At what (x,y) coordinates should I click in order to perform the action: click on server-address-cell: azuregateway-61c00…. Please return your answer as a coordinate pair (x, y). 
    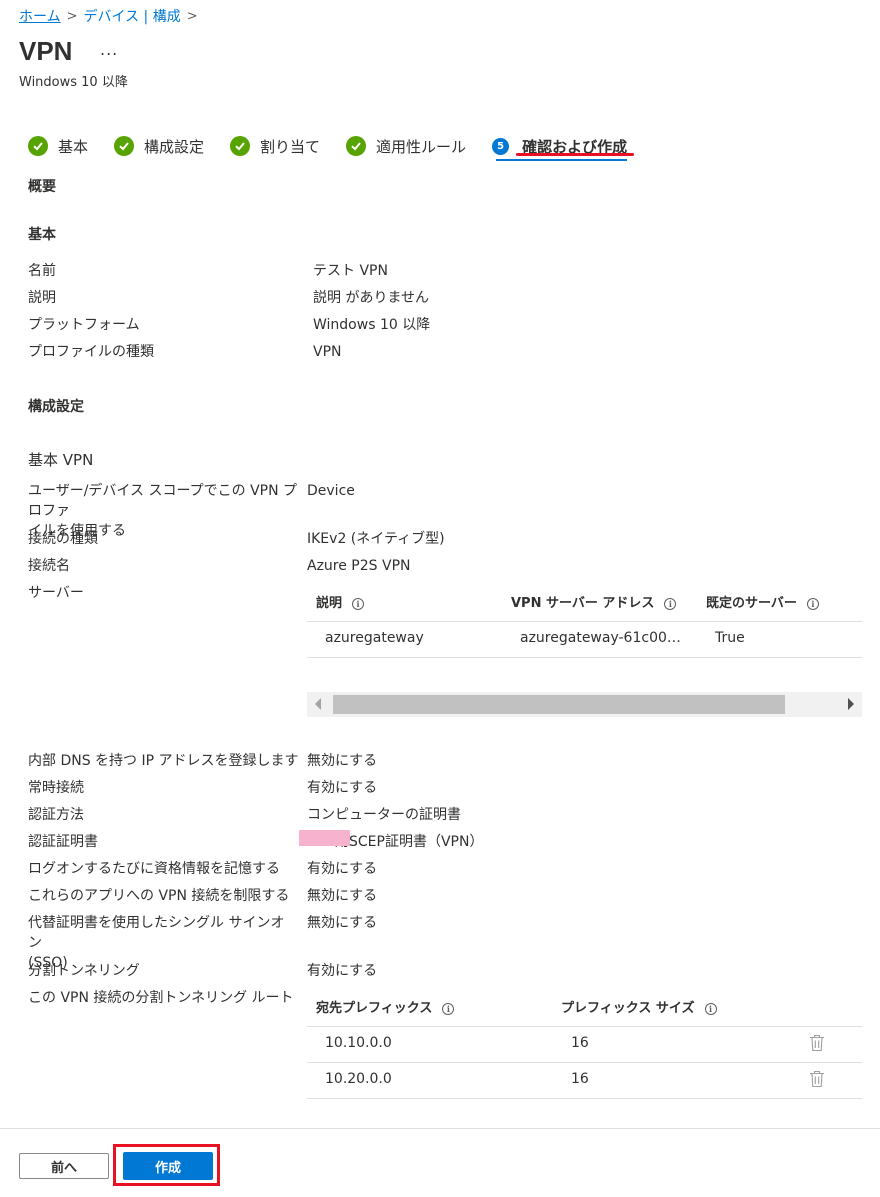
    Looking at the image, I should click on (600, 638).